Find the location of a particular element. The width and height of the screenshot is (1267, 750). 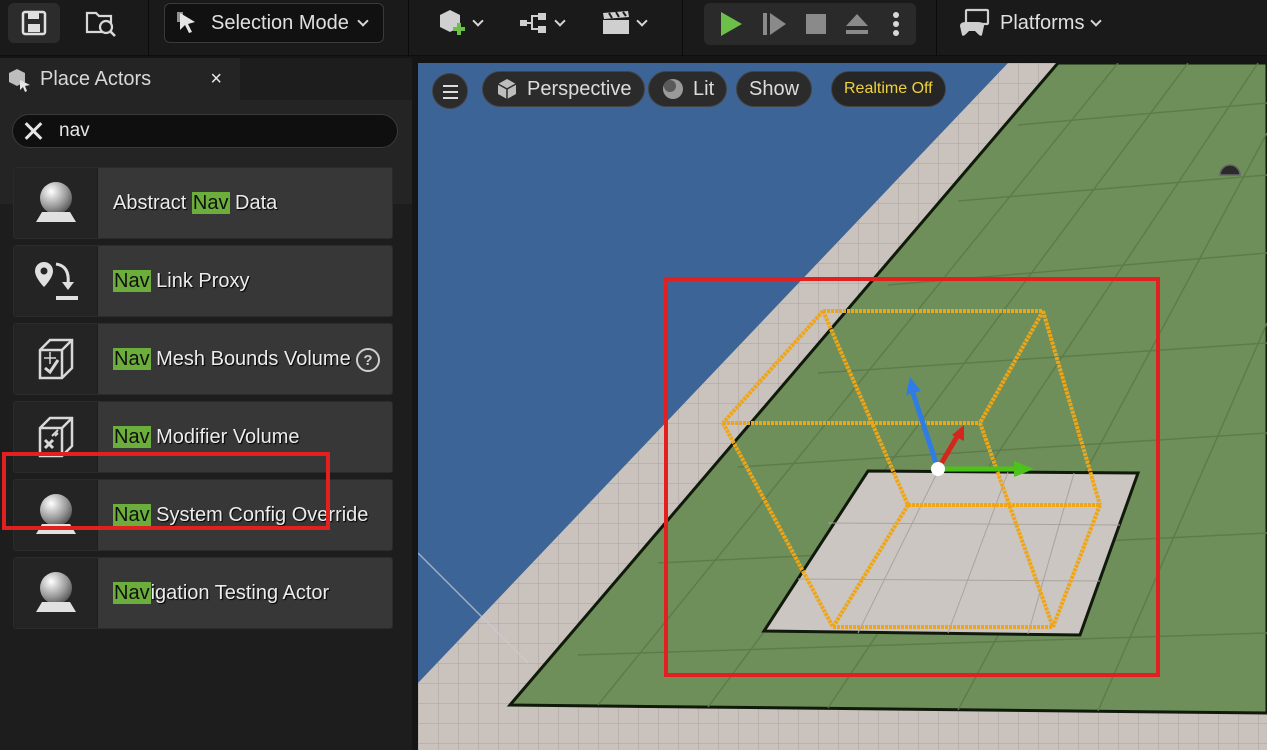

save-icon is located at coordinates (34, 23).